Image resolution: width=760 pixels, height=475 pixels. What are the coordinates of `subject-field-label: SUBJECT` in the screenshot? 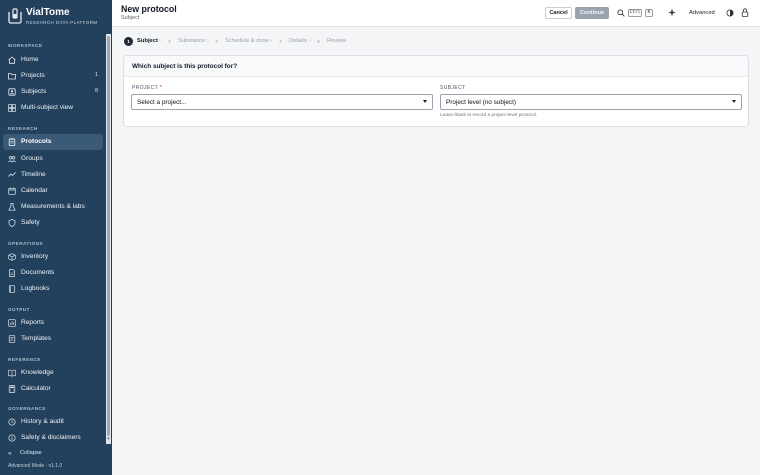 It's located at (453, 88).